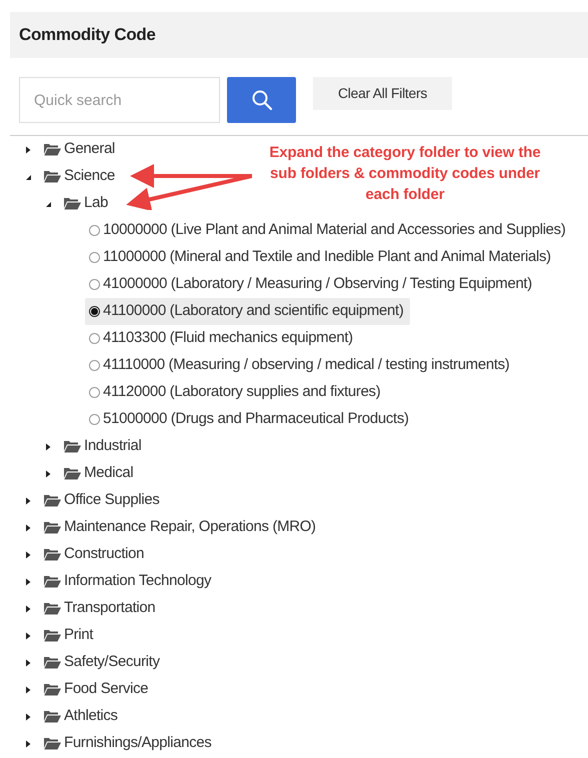 Image resolution: width=588 pixels, height=758 pixels. Describe the element at coordinates (112, 500) in the screenshot. I see `folder-label: Office Supplies` at that location.